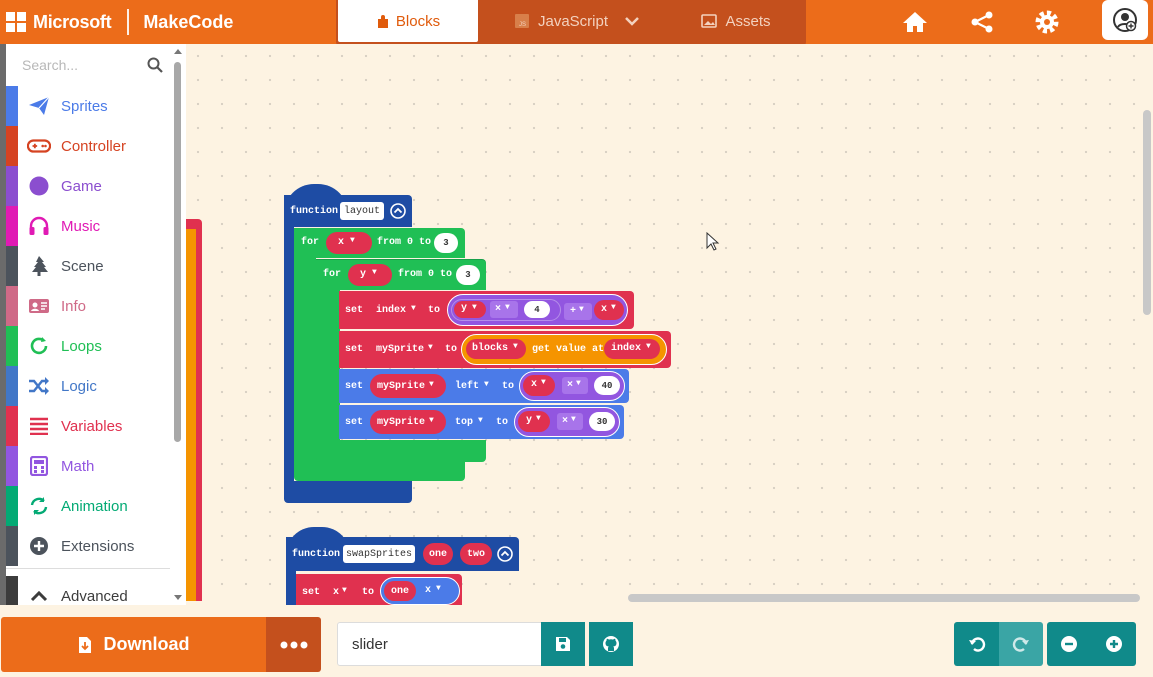 The image size is (1153, 677). What do you see at coordinates (293, 644) in the screenshot?
I see `download-more-button` at bounding box center [293, 644].